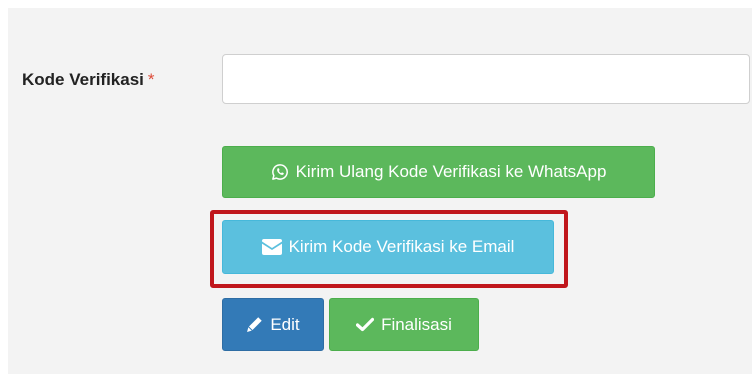 Image resolution: width=752 pixels, height=382 pixels. What do you see at coordinates (451, 171) in the screenshot?
I see `resend-whatsapp-label: Kirim Ulang Kode Verifikasi ke WhatsApp` at bounding box center [451, 171].